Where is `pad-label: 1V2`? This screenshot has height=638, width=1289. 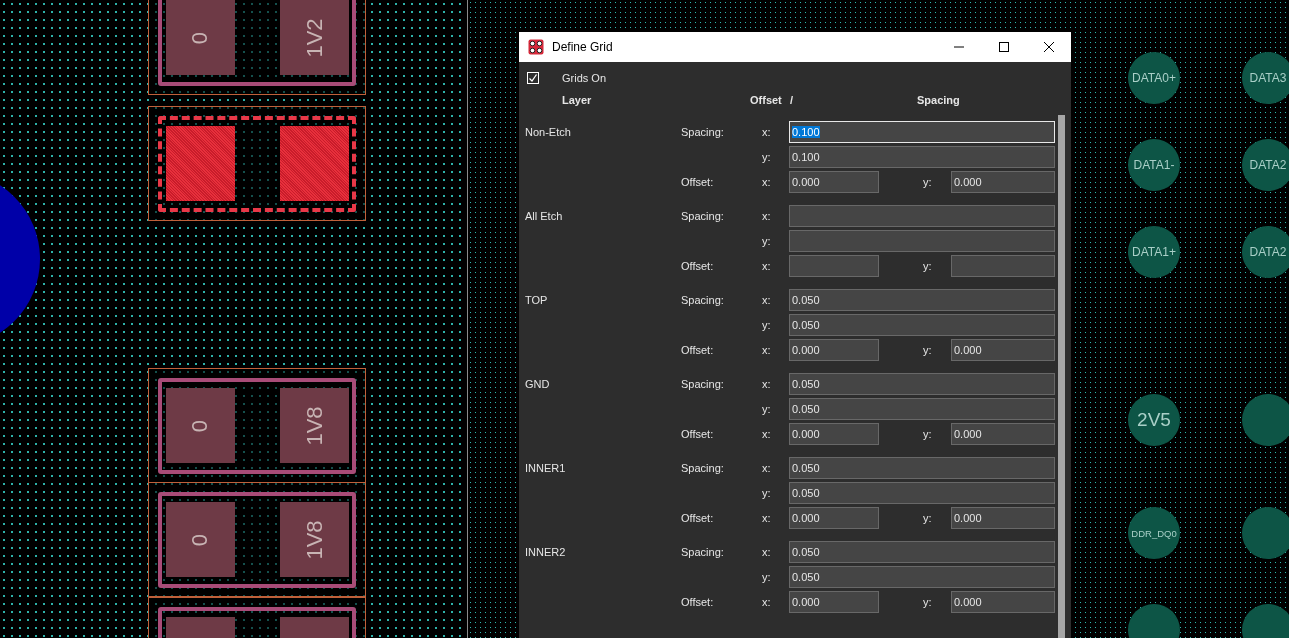 pad-label: 1V2 is located at coordinates (314, 37).